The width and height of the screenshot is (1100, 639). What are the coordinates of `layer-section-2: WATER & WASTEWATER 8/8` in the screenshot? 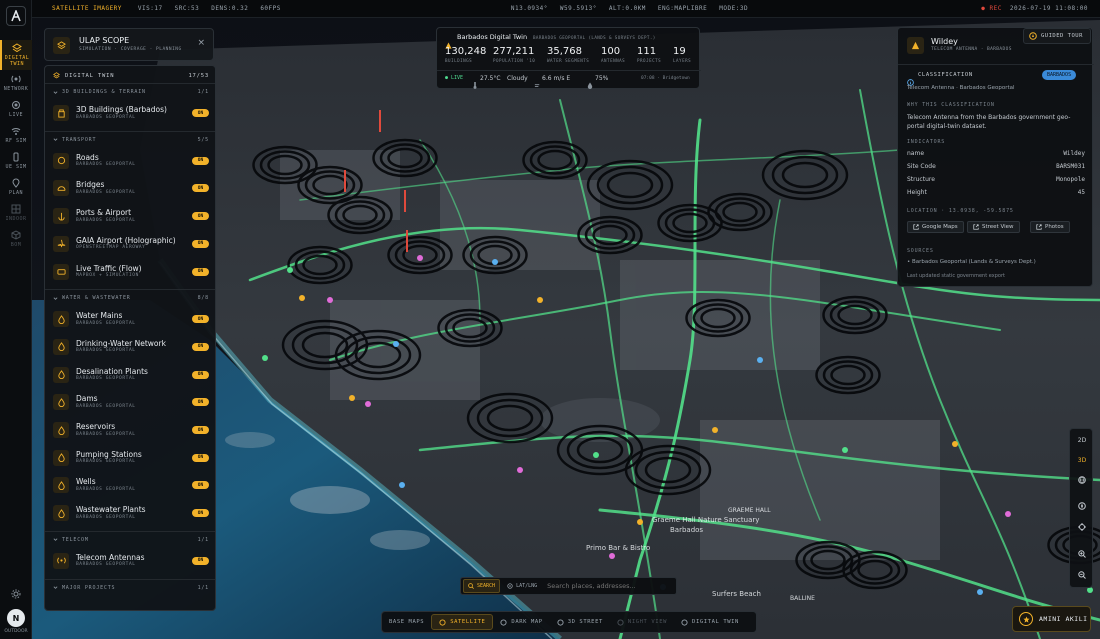 It's located at (131, 298).